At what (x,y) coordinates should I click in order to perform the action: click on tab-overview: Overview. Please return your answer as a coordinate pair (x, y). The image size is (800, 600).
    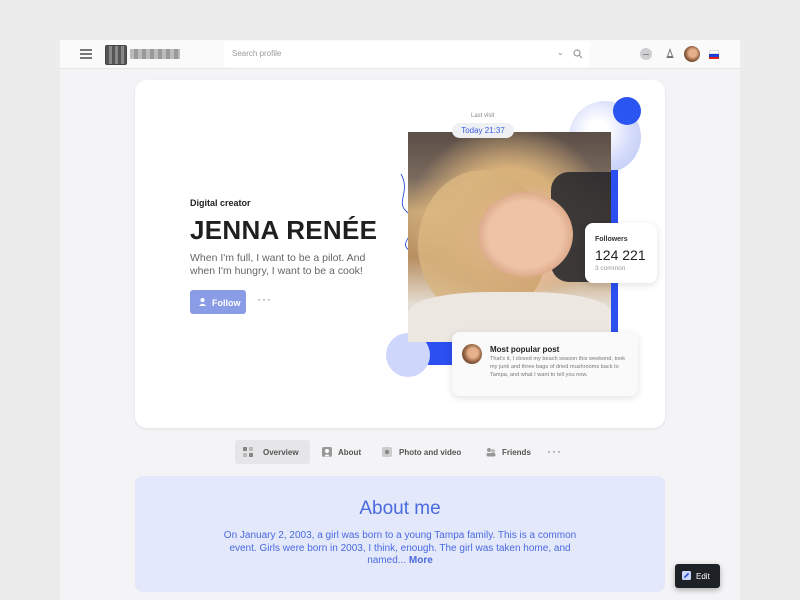
    Looking at the image, I should click on (272, 452).